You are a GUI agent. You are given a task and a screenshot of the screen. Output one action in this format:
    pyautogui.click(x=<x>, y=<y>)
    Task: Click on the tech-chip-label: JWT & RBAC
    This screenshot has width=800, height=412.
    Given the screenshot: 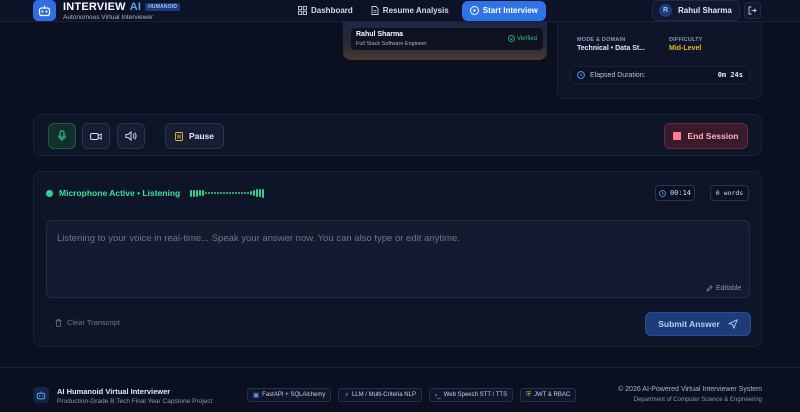 What is the action you would take?
    pyautogui.click(x=552, y=395)
    